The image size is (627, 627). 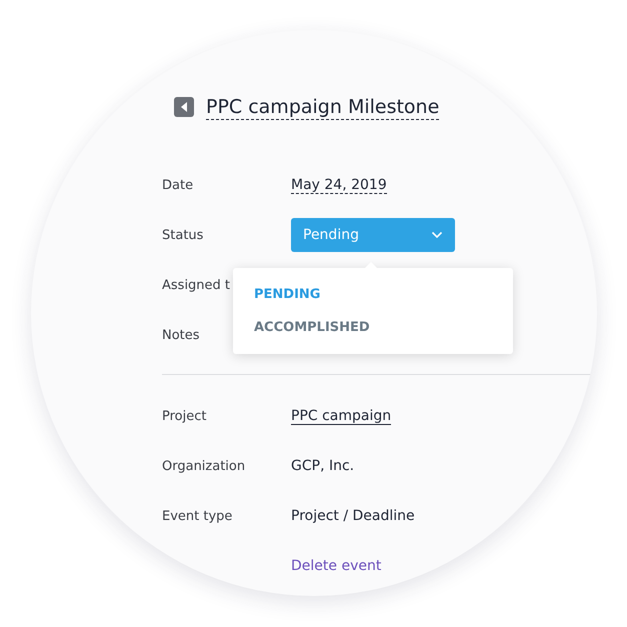 I want to click on field-label: Event type, so click(x=198, y=516).